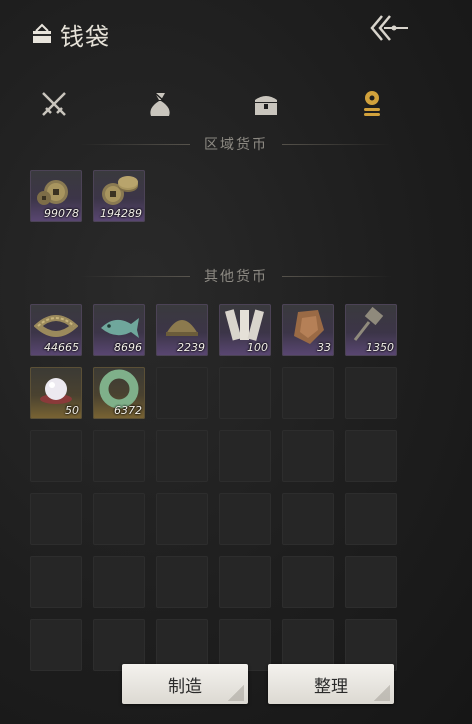  What do you see at coordinates (54, 104) in the screenshot?
I see `crossed-swords-icon` at bounding box center [54, 104].